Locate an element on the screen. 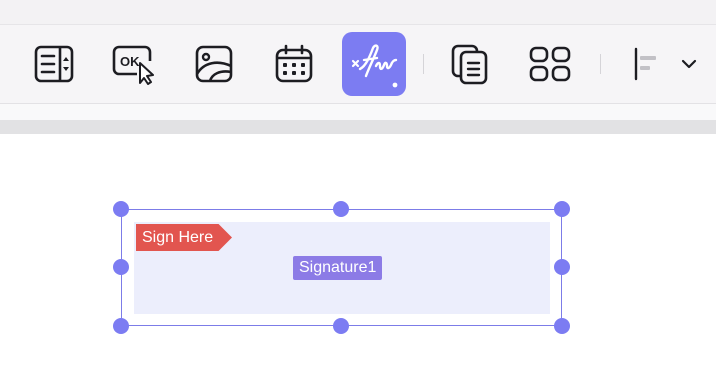  resize-handle-bottom-left is located at coordinates (121, 326).